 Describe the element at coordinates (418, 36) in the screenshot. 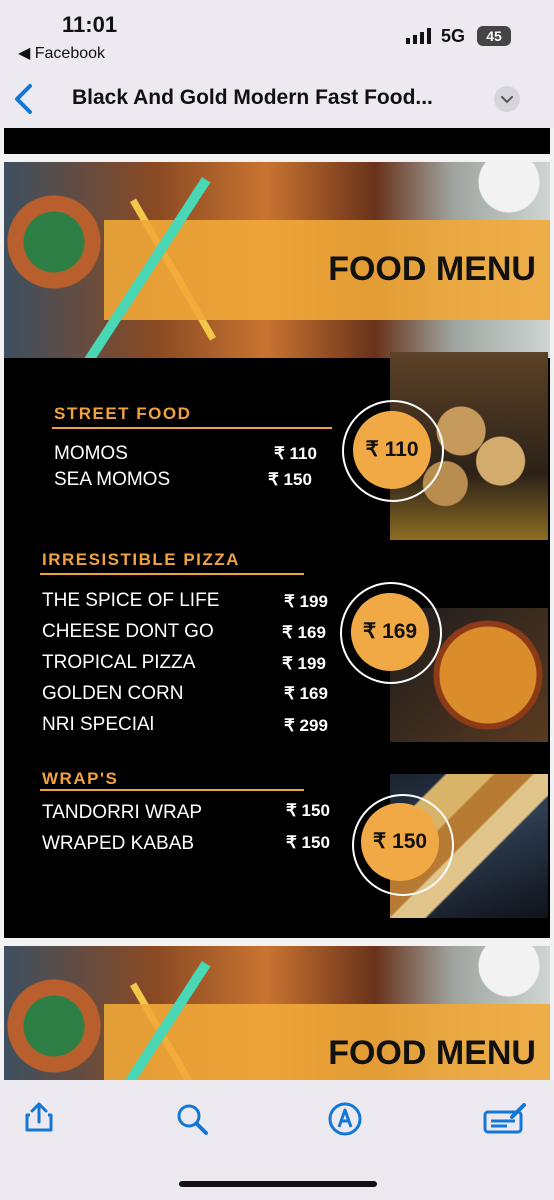

I see `signal-icon` at that location.